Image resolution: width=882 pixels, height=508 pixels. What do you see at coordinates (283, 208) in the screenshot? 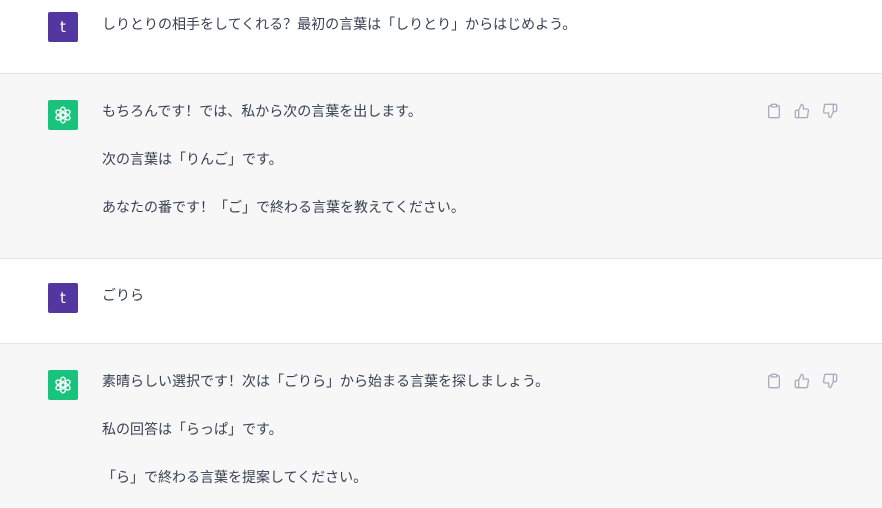
I see `message-paragraph: あなたの番です！「ご」で終わる言葉を教えてください。` at bounding box center [283, 208].